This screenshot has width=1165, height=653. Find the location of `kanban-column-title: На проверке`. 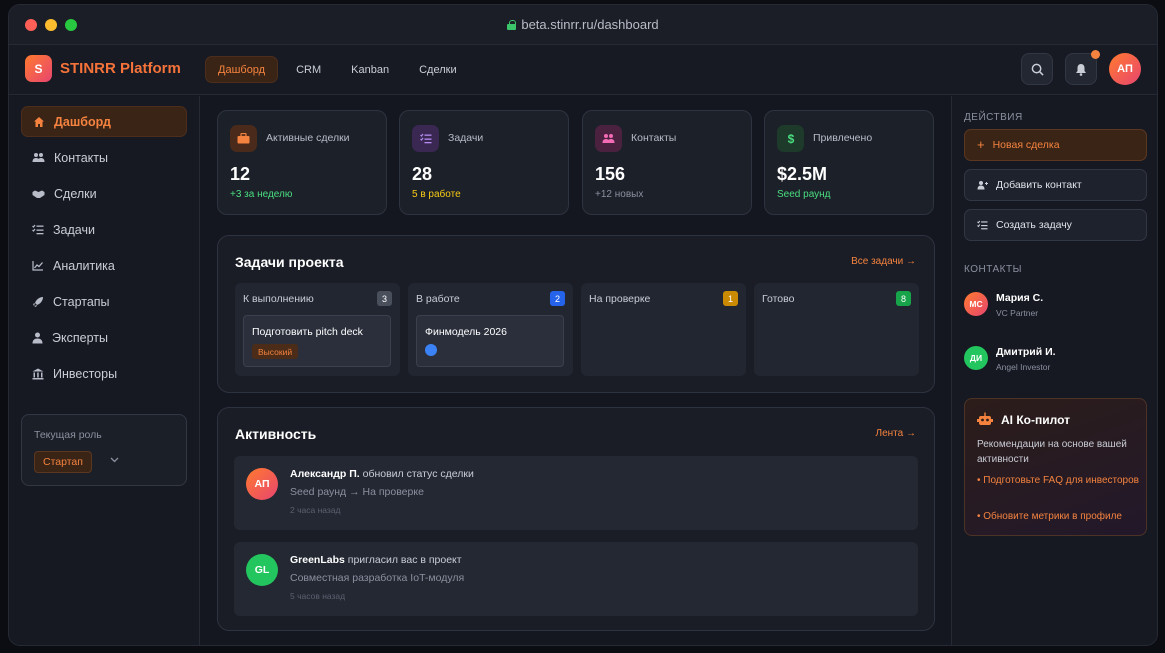

kanban-column-title: На проверке is located at coordinates (620, 299).